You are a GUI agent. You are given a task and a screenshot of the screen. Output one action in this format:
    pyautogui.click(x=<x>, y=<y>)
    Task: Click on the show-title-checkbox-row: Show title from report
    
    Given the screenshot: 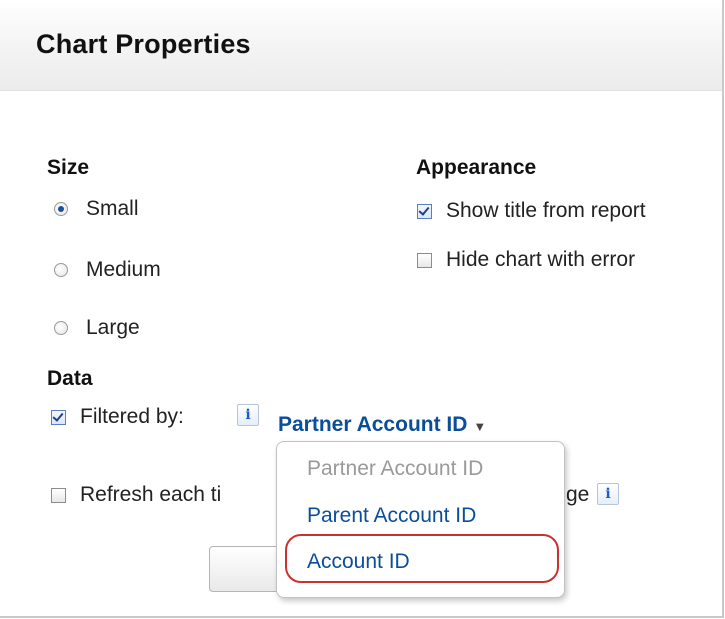 What is the action you would take?
    pyautogui.click(x=531, y=211)
    